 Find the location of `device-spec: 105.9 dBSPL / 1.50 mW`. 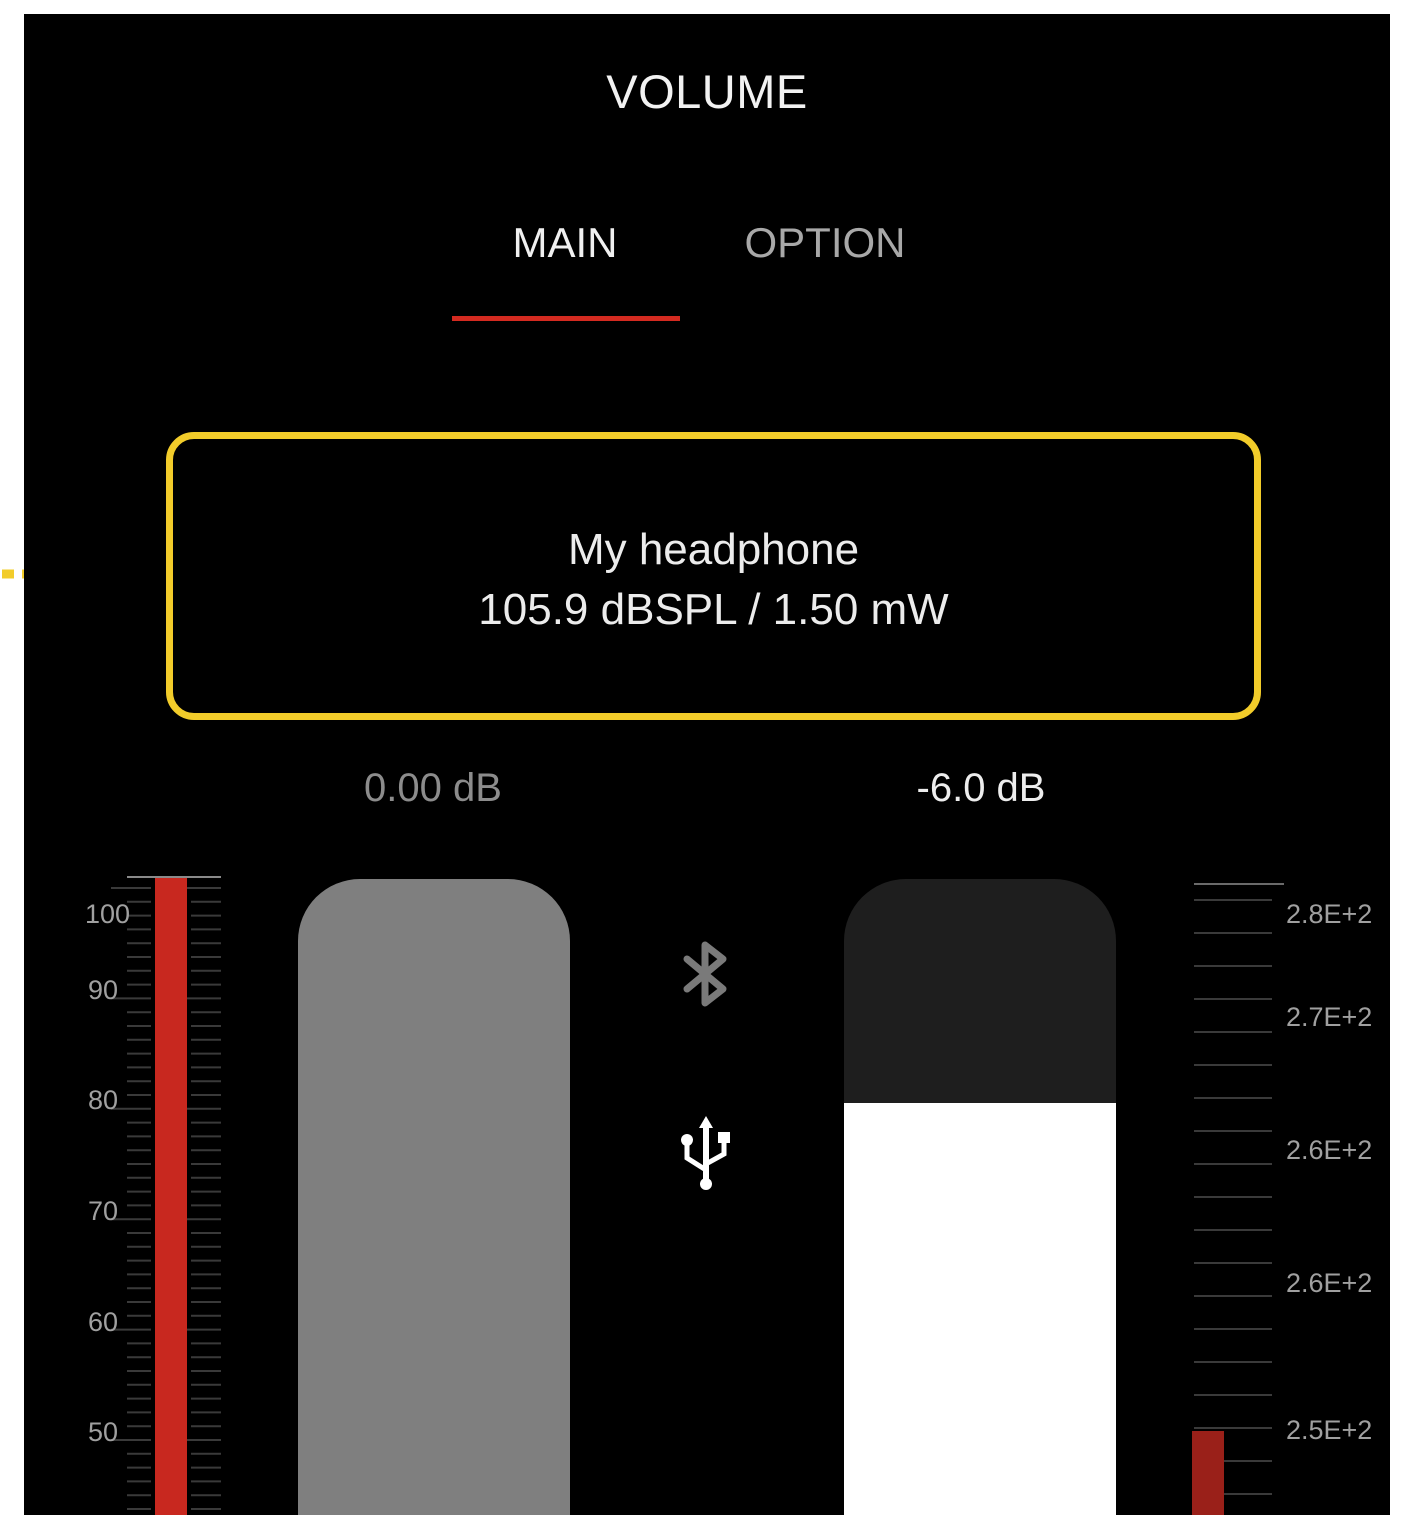

device-spec: 105.9 dBSPL / 1.50 mW is located at coordinates (713, 609).